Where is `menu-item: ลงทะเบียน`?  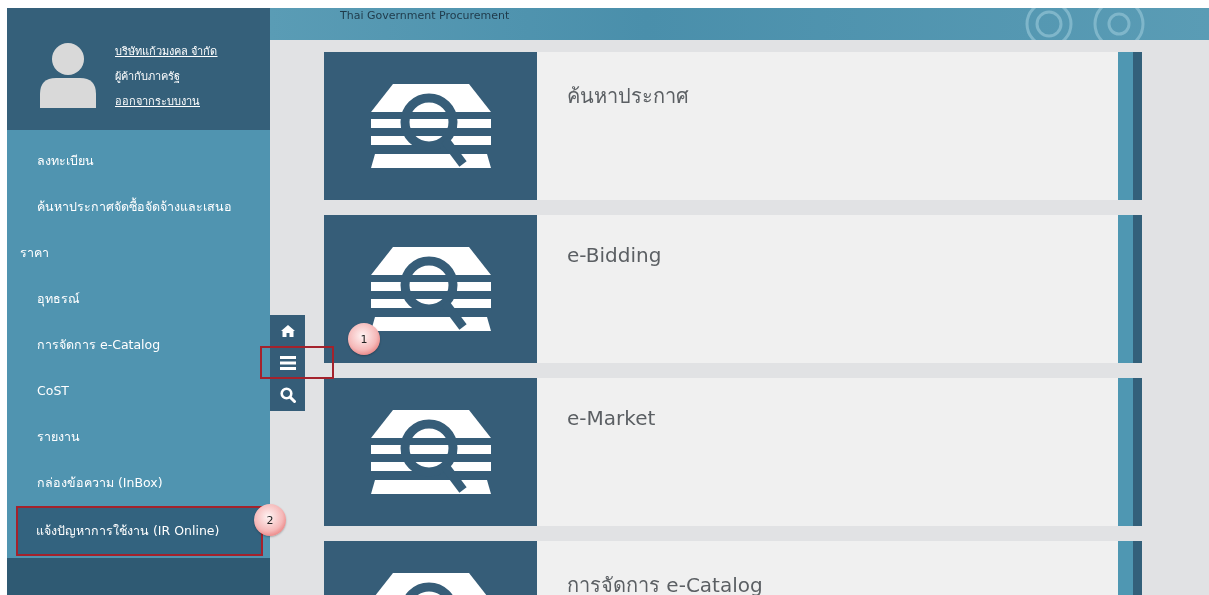
menu-item: ลงทะเบียน is located at coordinates (135, 161).